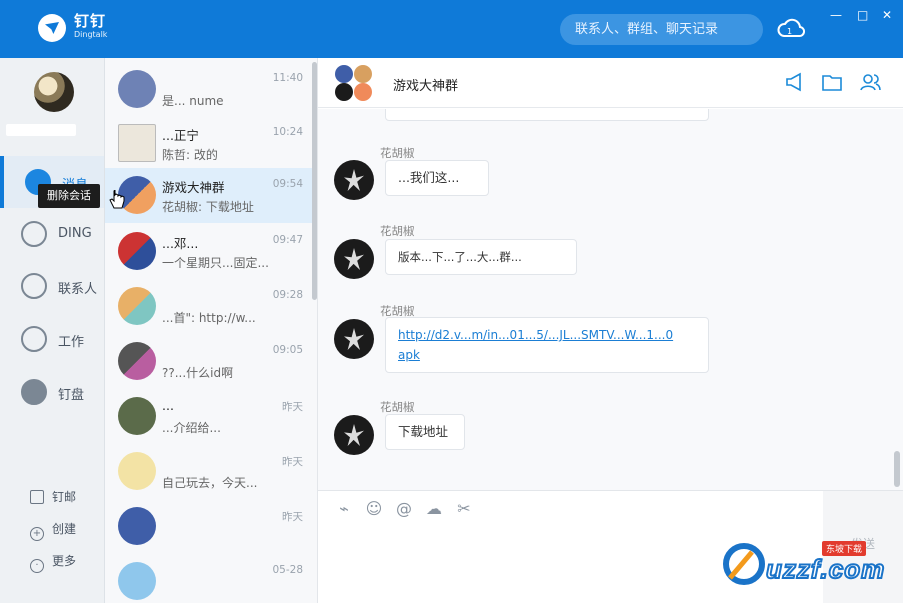 The width and height of the screenshot is (903, 603). I want to click on conversation-name: 游戏大神群, so click(193, 187).